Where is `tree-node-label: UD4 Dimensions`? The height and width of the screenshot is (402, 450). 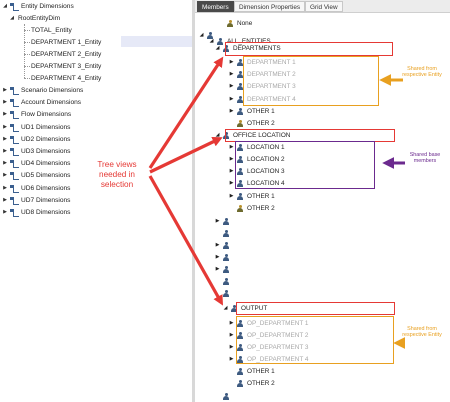
tree-node-label: UD4 Dimensions is located at coordinates (46, 164).